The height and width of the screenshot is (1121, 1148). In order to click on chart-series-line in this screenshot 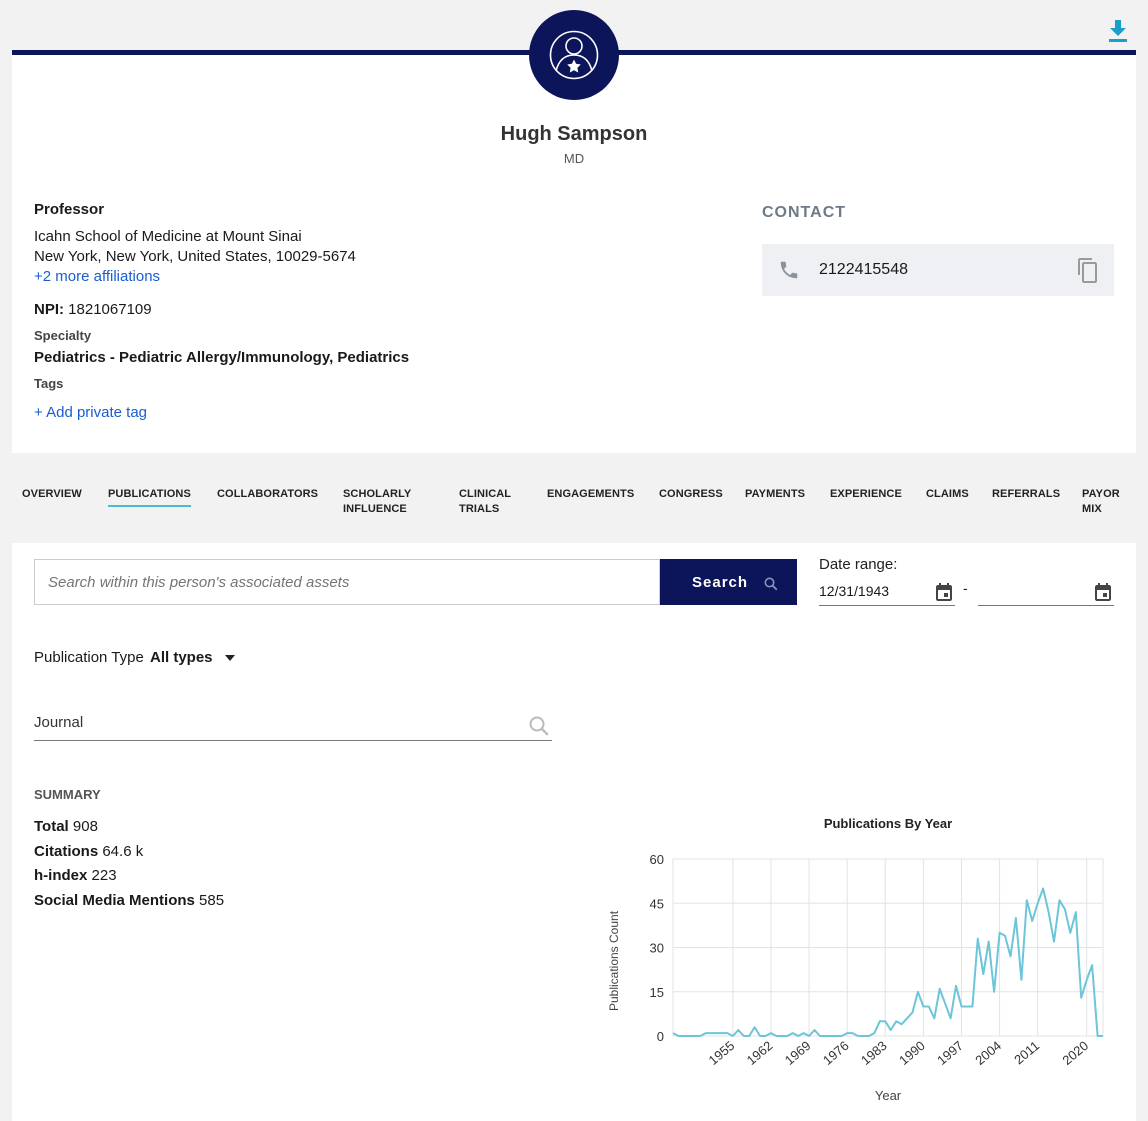, I will do `click(887, 962)`.